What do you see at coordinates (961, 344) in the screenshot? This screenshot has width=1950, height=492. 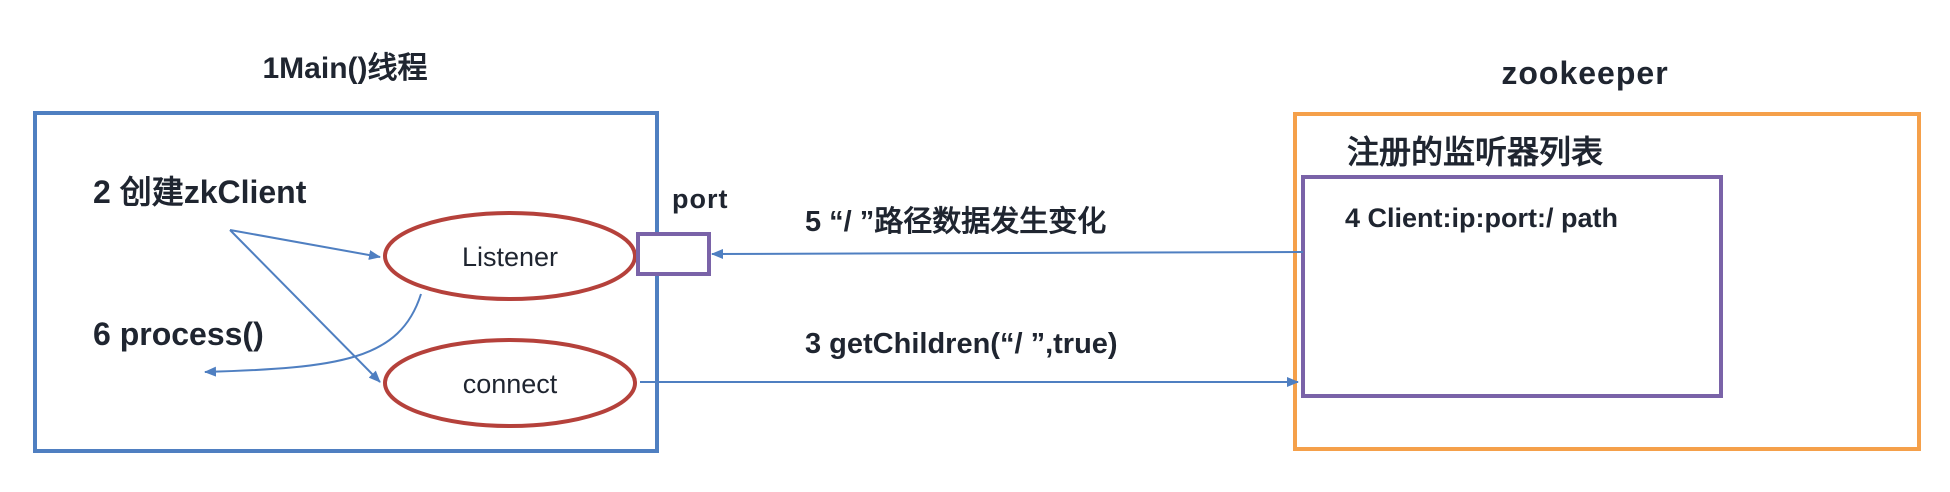 I see `get-children-label: 3 getChildren(“/ ”,true)` at bounding box center [961, 344].